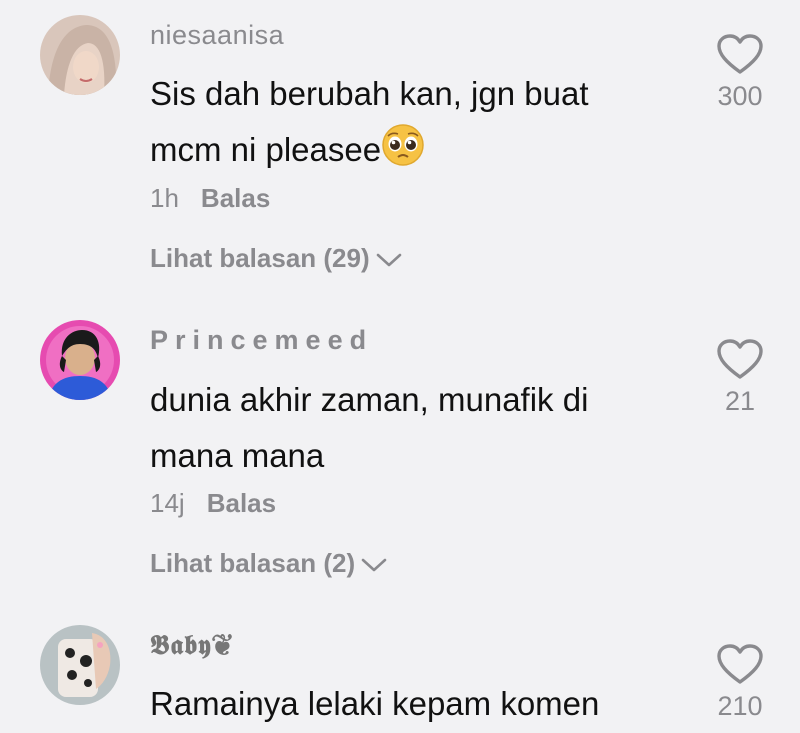  What do you see at coordinates (164, 198) in the screenshot?
I see `timestamp: 1h` at bounding box center [164, 198].